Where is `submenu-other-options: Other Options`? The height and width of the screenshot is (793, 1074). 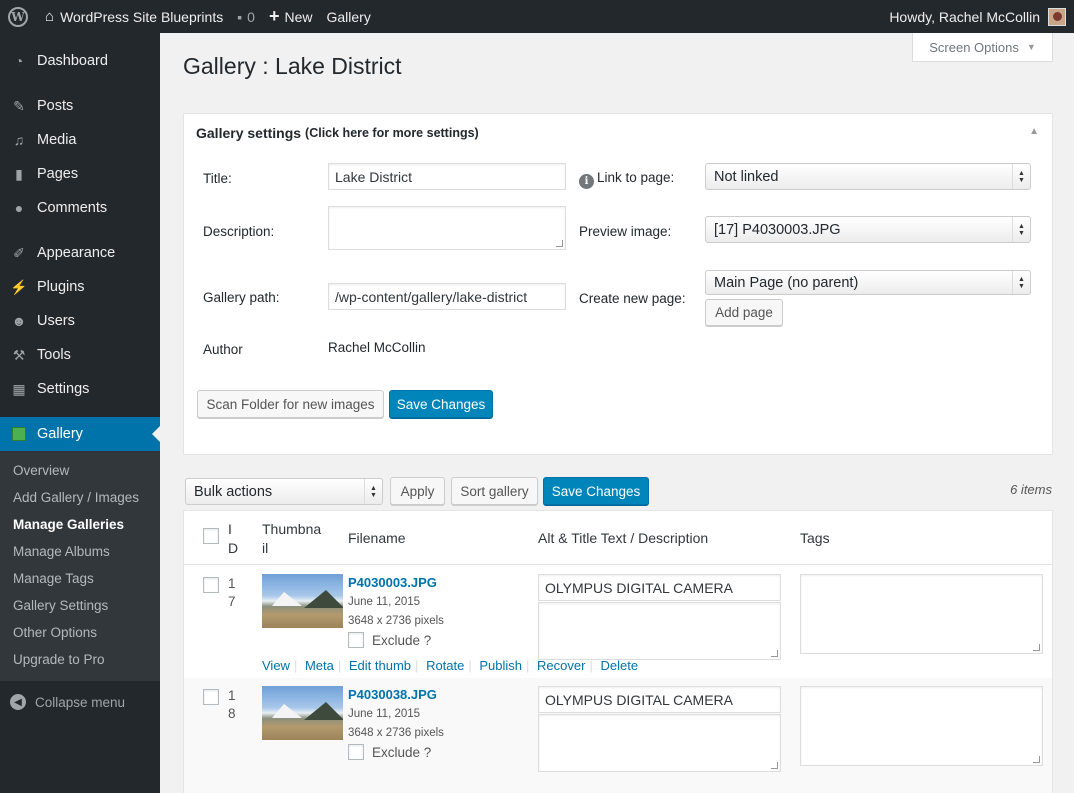
submenu-other-options: Other Options is located at coordinates (80, 632).